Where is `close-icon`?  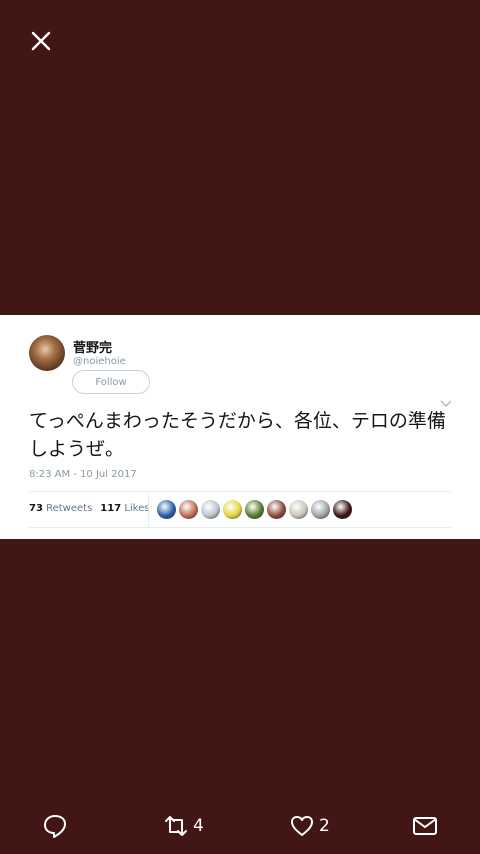
close-icon is located at coordinates (41, 41).